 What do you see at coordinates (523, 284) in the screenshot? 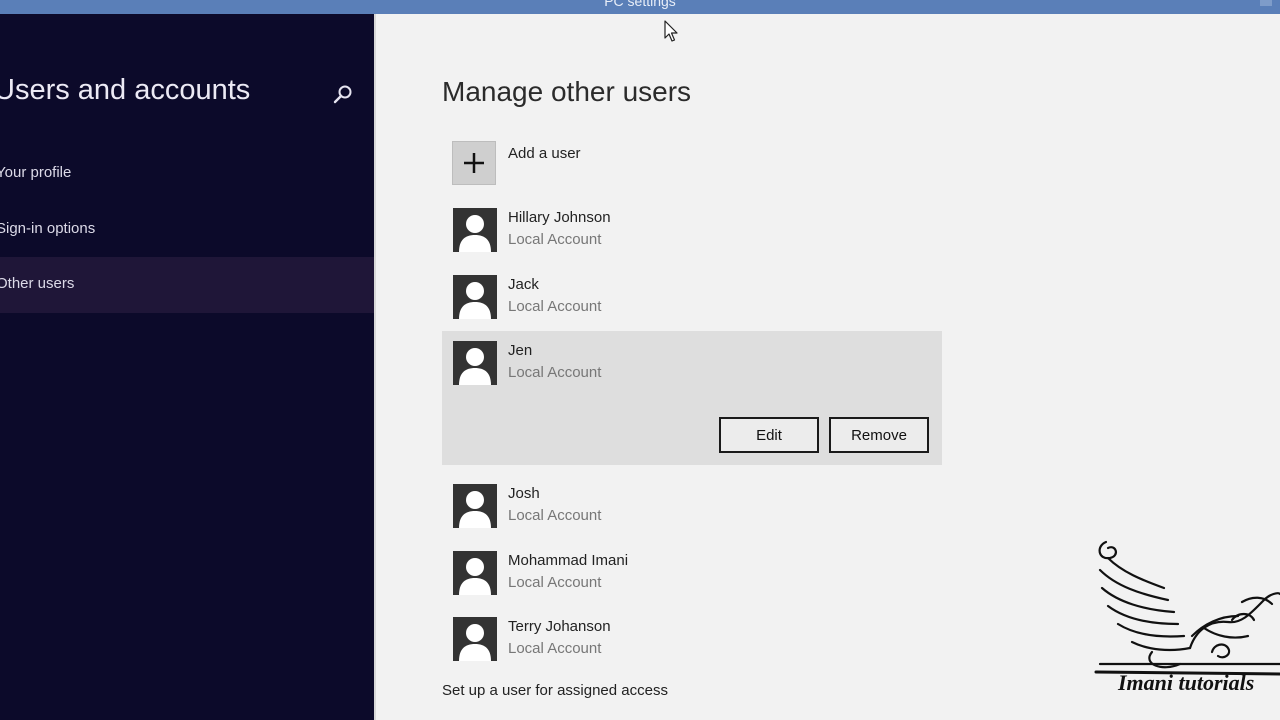
I see `user-name: Jack` at bounding box center [523, 284].